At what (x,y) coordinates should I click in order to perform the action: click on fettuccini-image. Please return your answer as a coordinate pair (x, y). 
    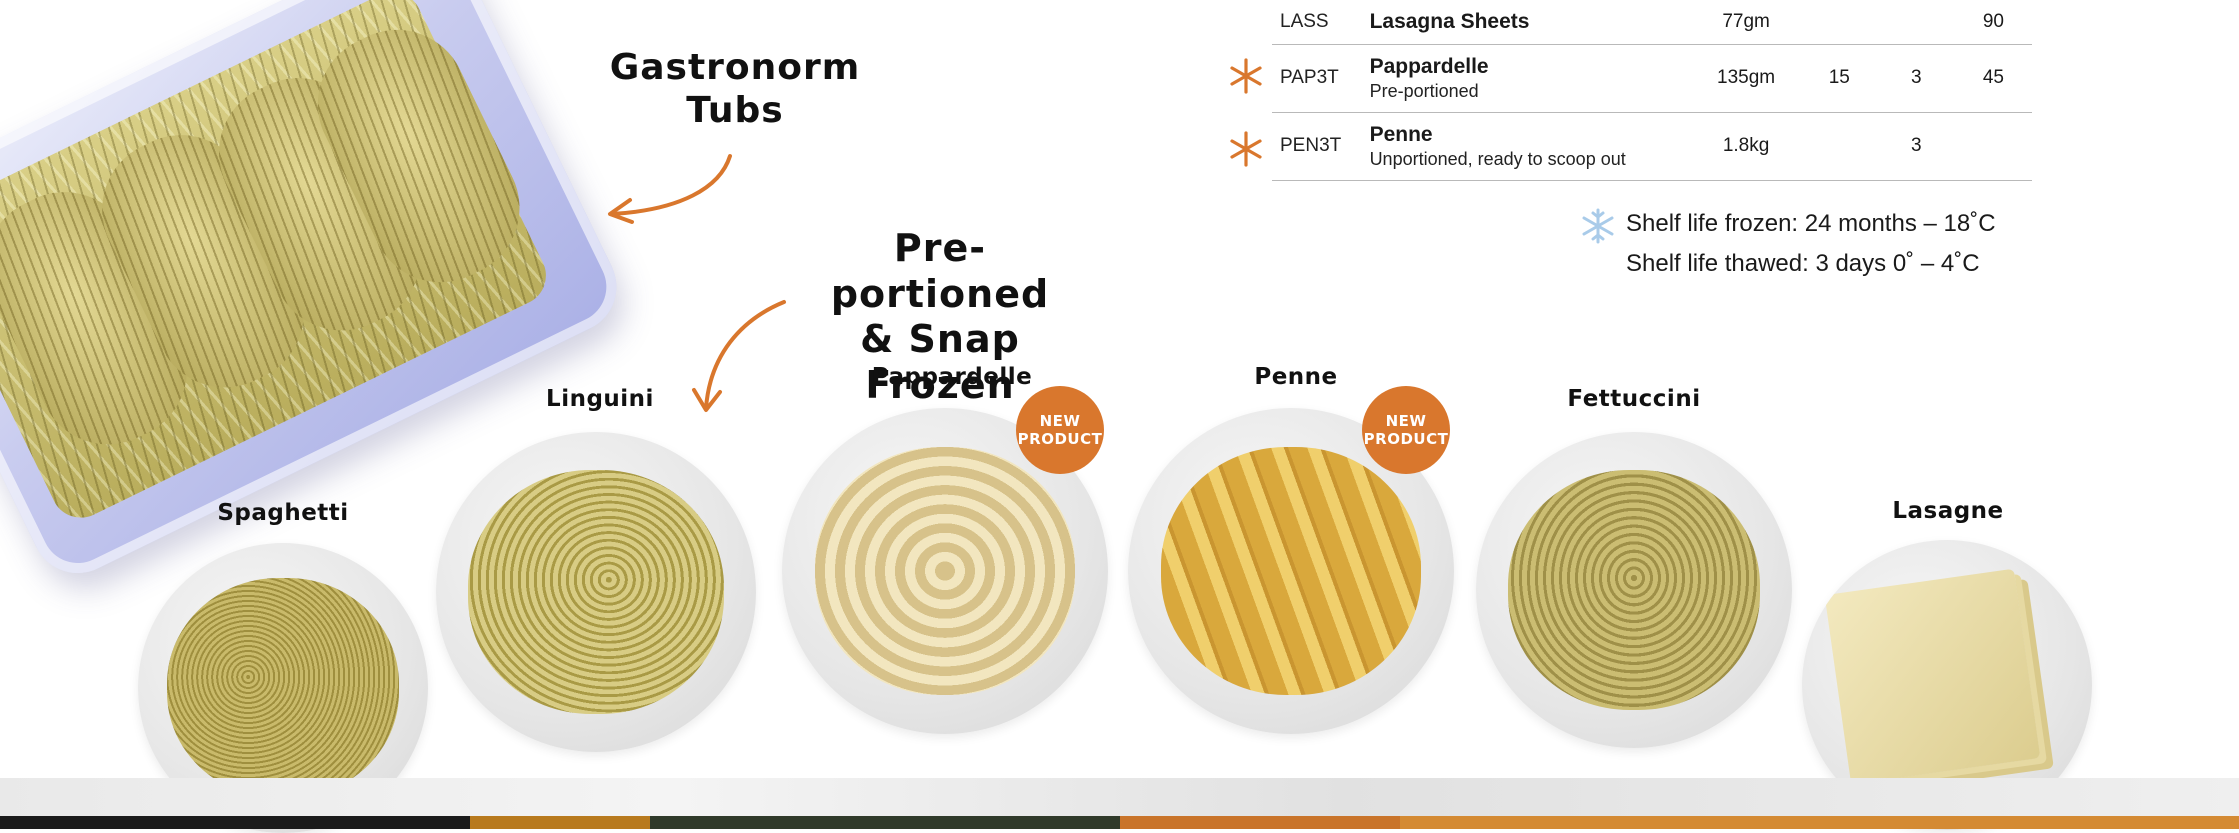
    Looking at the image, I should click on (1634, 590).